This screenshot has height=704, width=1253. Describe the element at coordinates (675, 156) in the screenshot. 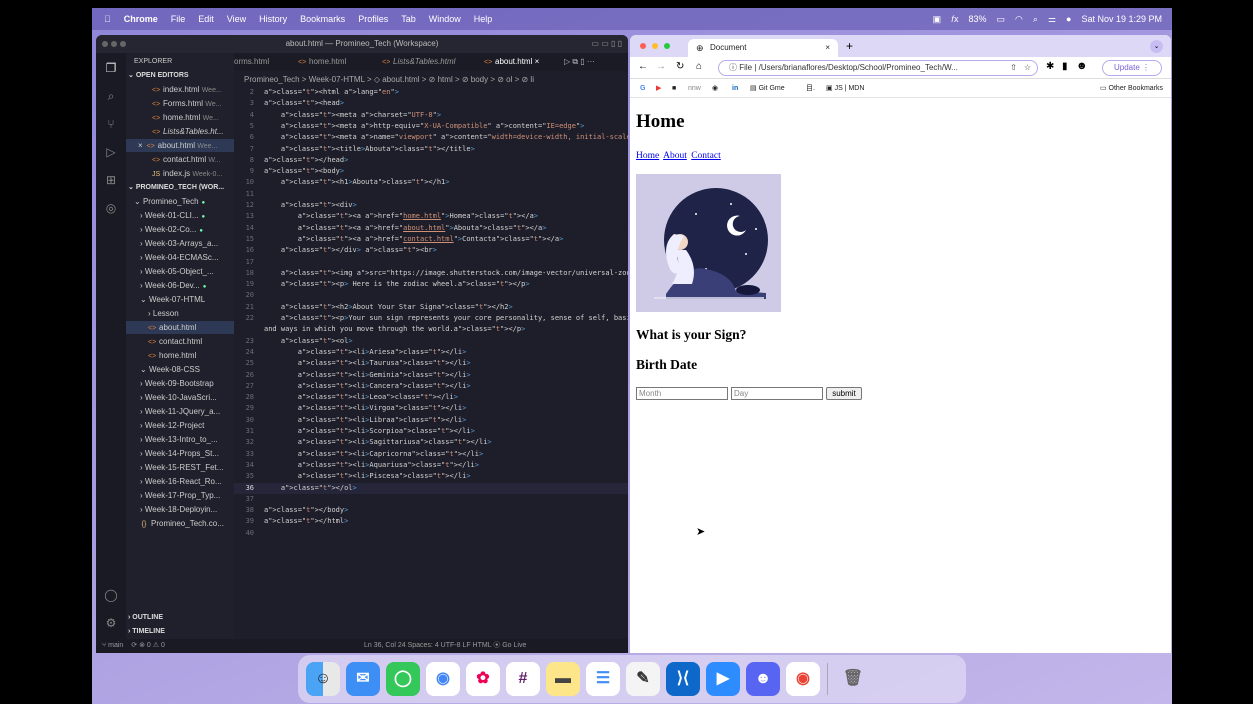

I see `nav-link-about: About` at that location.